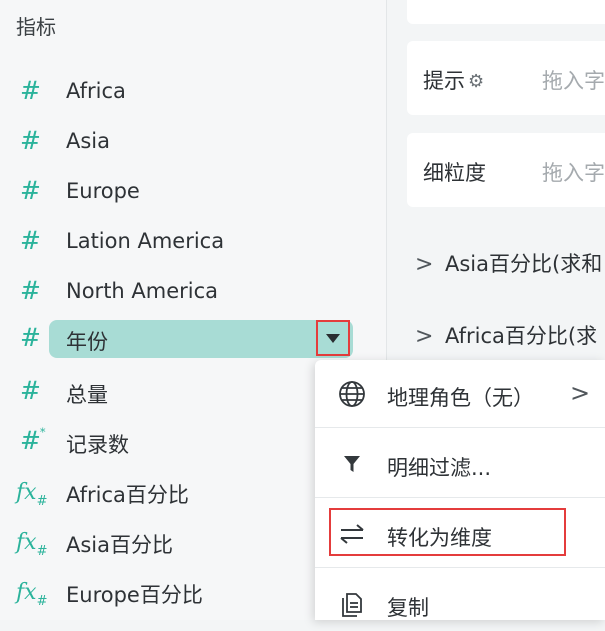  I want to click on field-label: Europe, so click(103, 191).